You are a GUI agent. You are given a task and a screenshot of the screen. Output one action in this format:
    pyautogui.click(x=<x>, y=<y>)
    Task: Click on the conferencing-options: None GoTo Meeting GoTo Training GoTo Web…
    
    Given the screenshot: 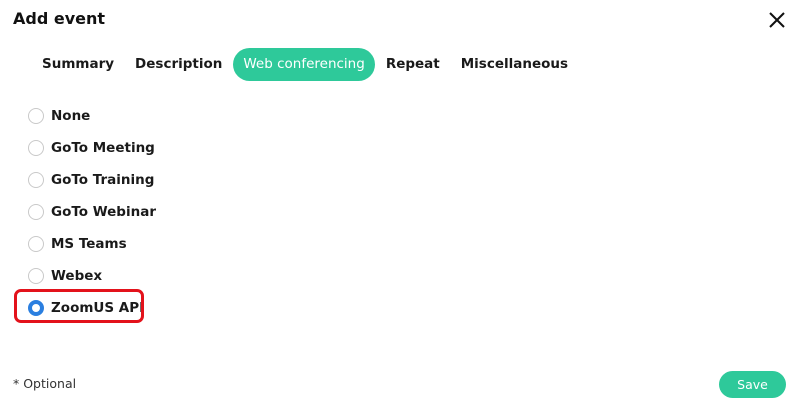 What is the action you would take?
    pyautogui.click(x=85, y=212)
    